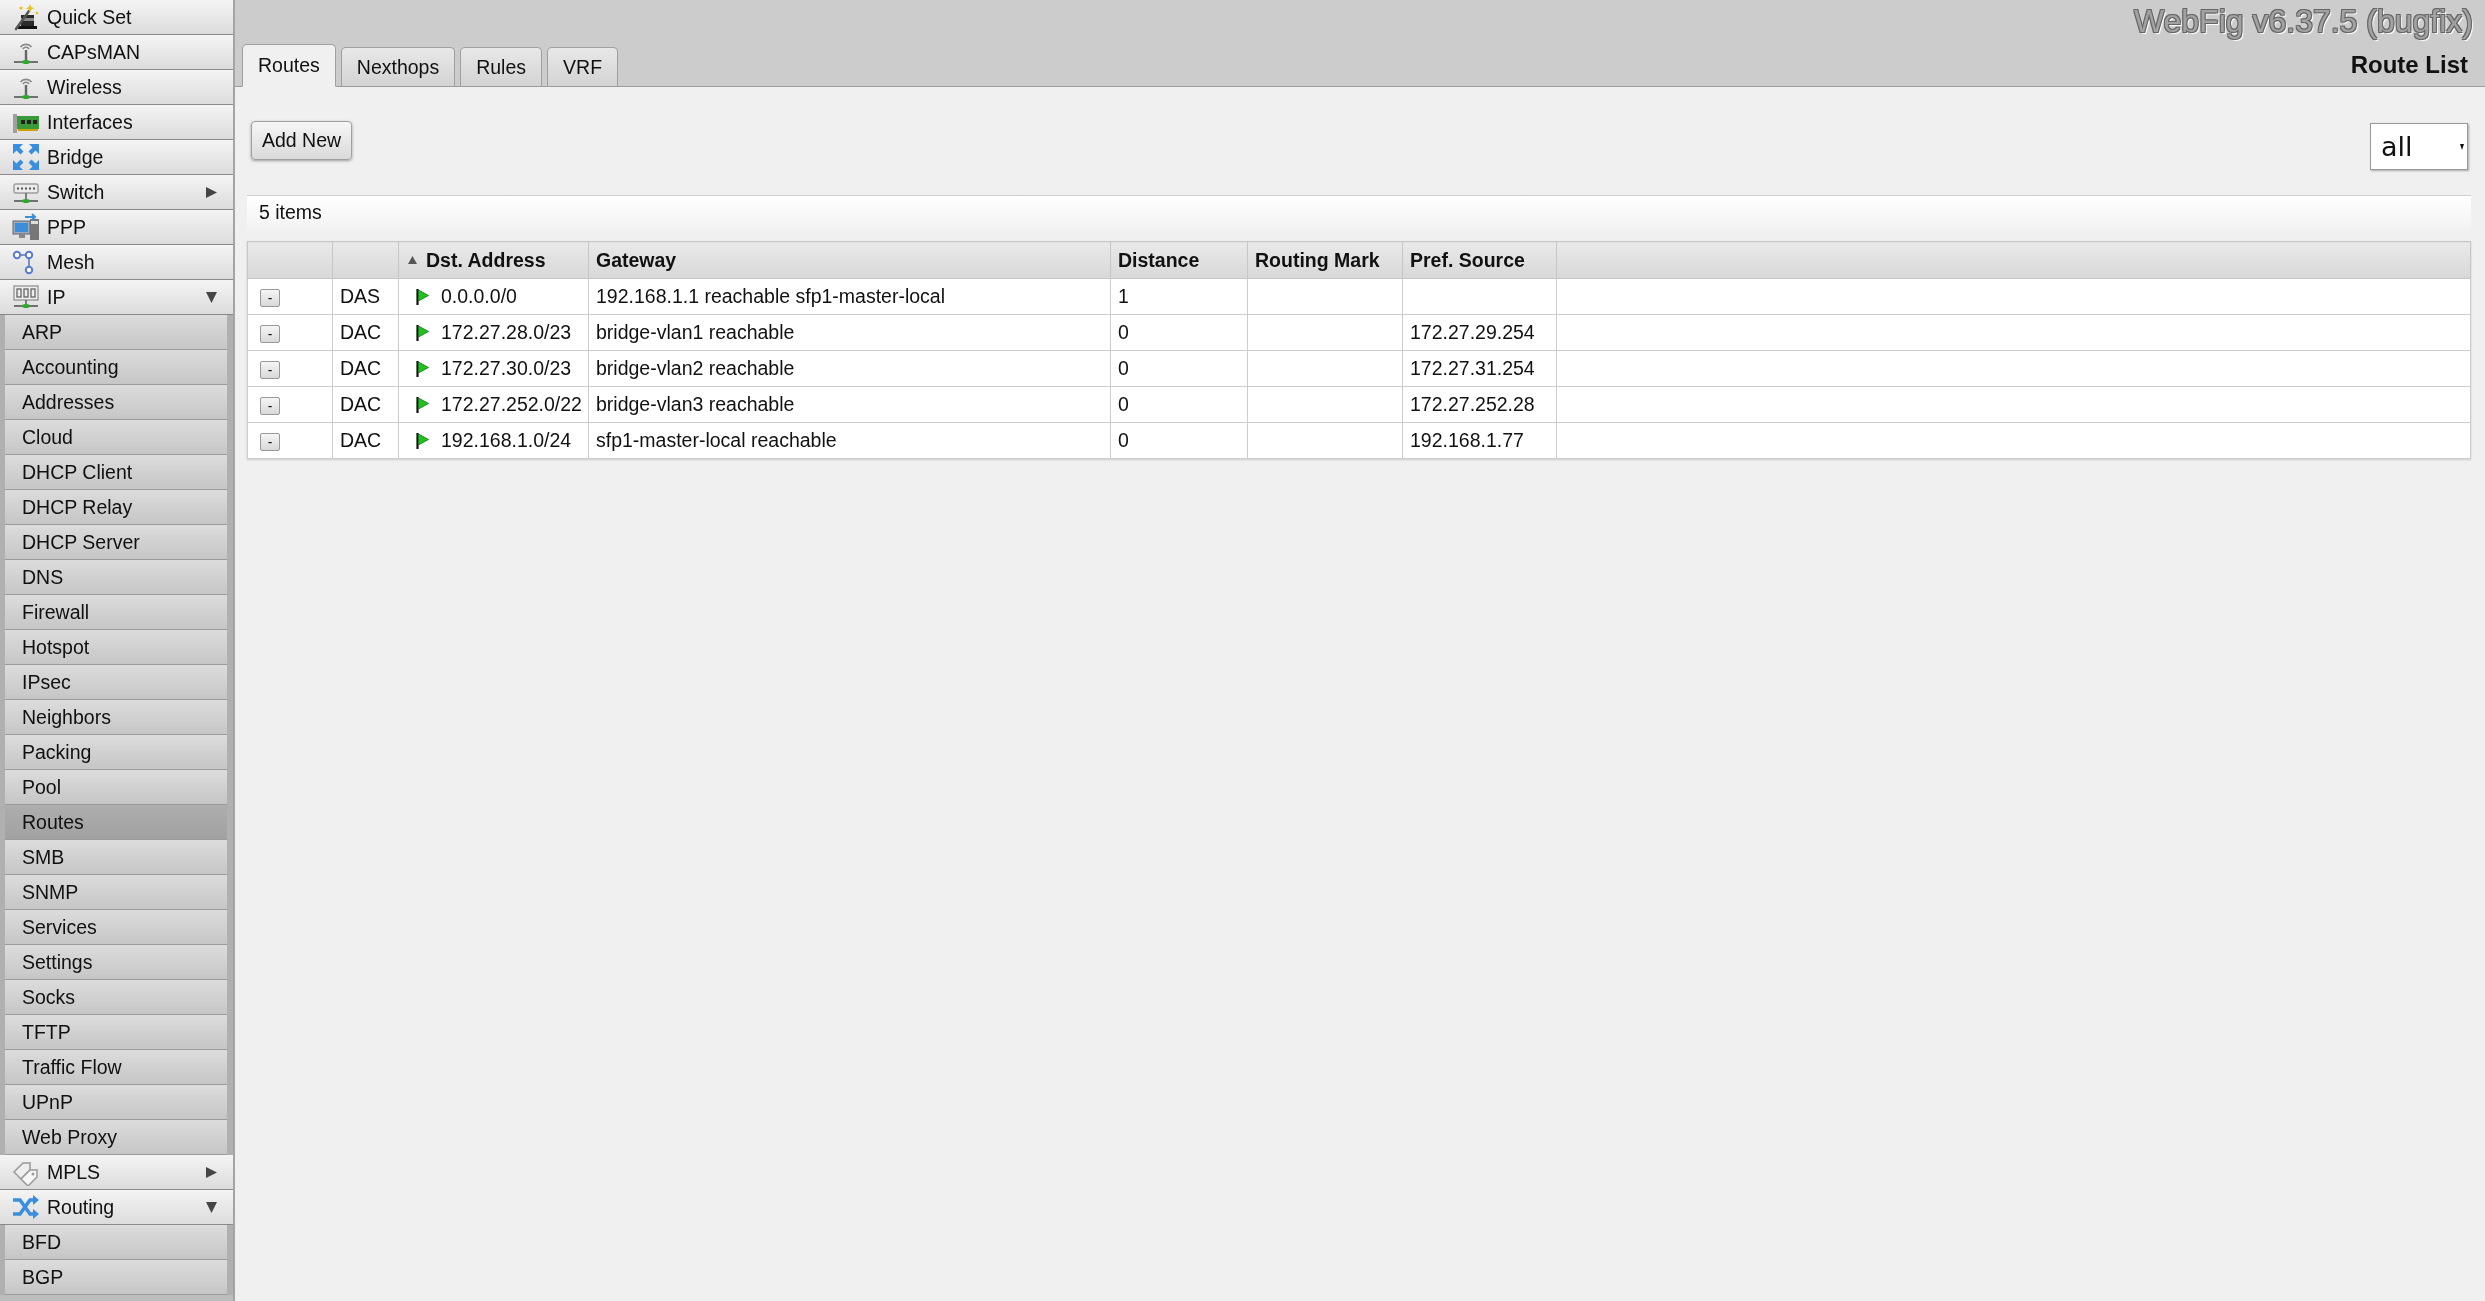 Image resolution: width=2485 pixels, height=1301 pixels. What do you see at coordinates (26, 1207) in the screenshot?
I see `crossing-arrows-icon` at bounding box center [26, 1207].